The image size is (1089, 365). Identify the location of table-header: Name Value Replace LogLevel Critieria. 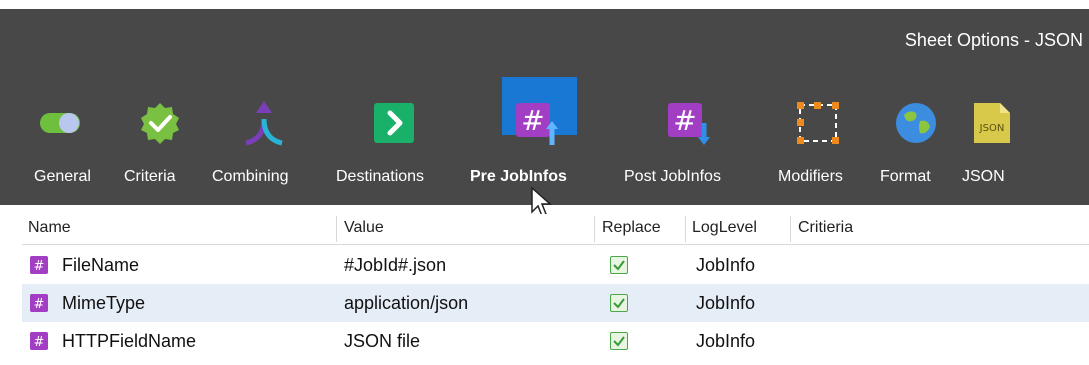
(555, 229).